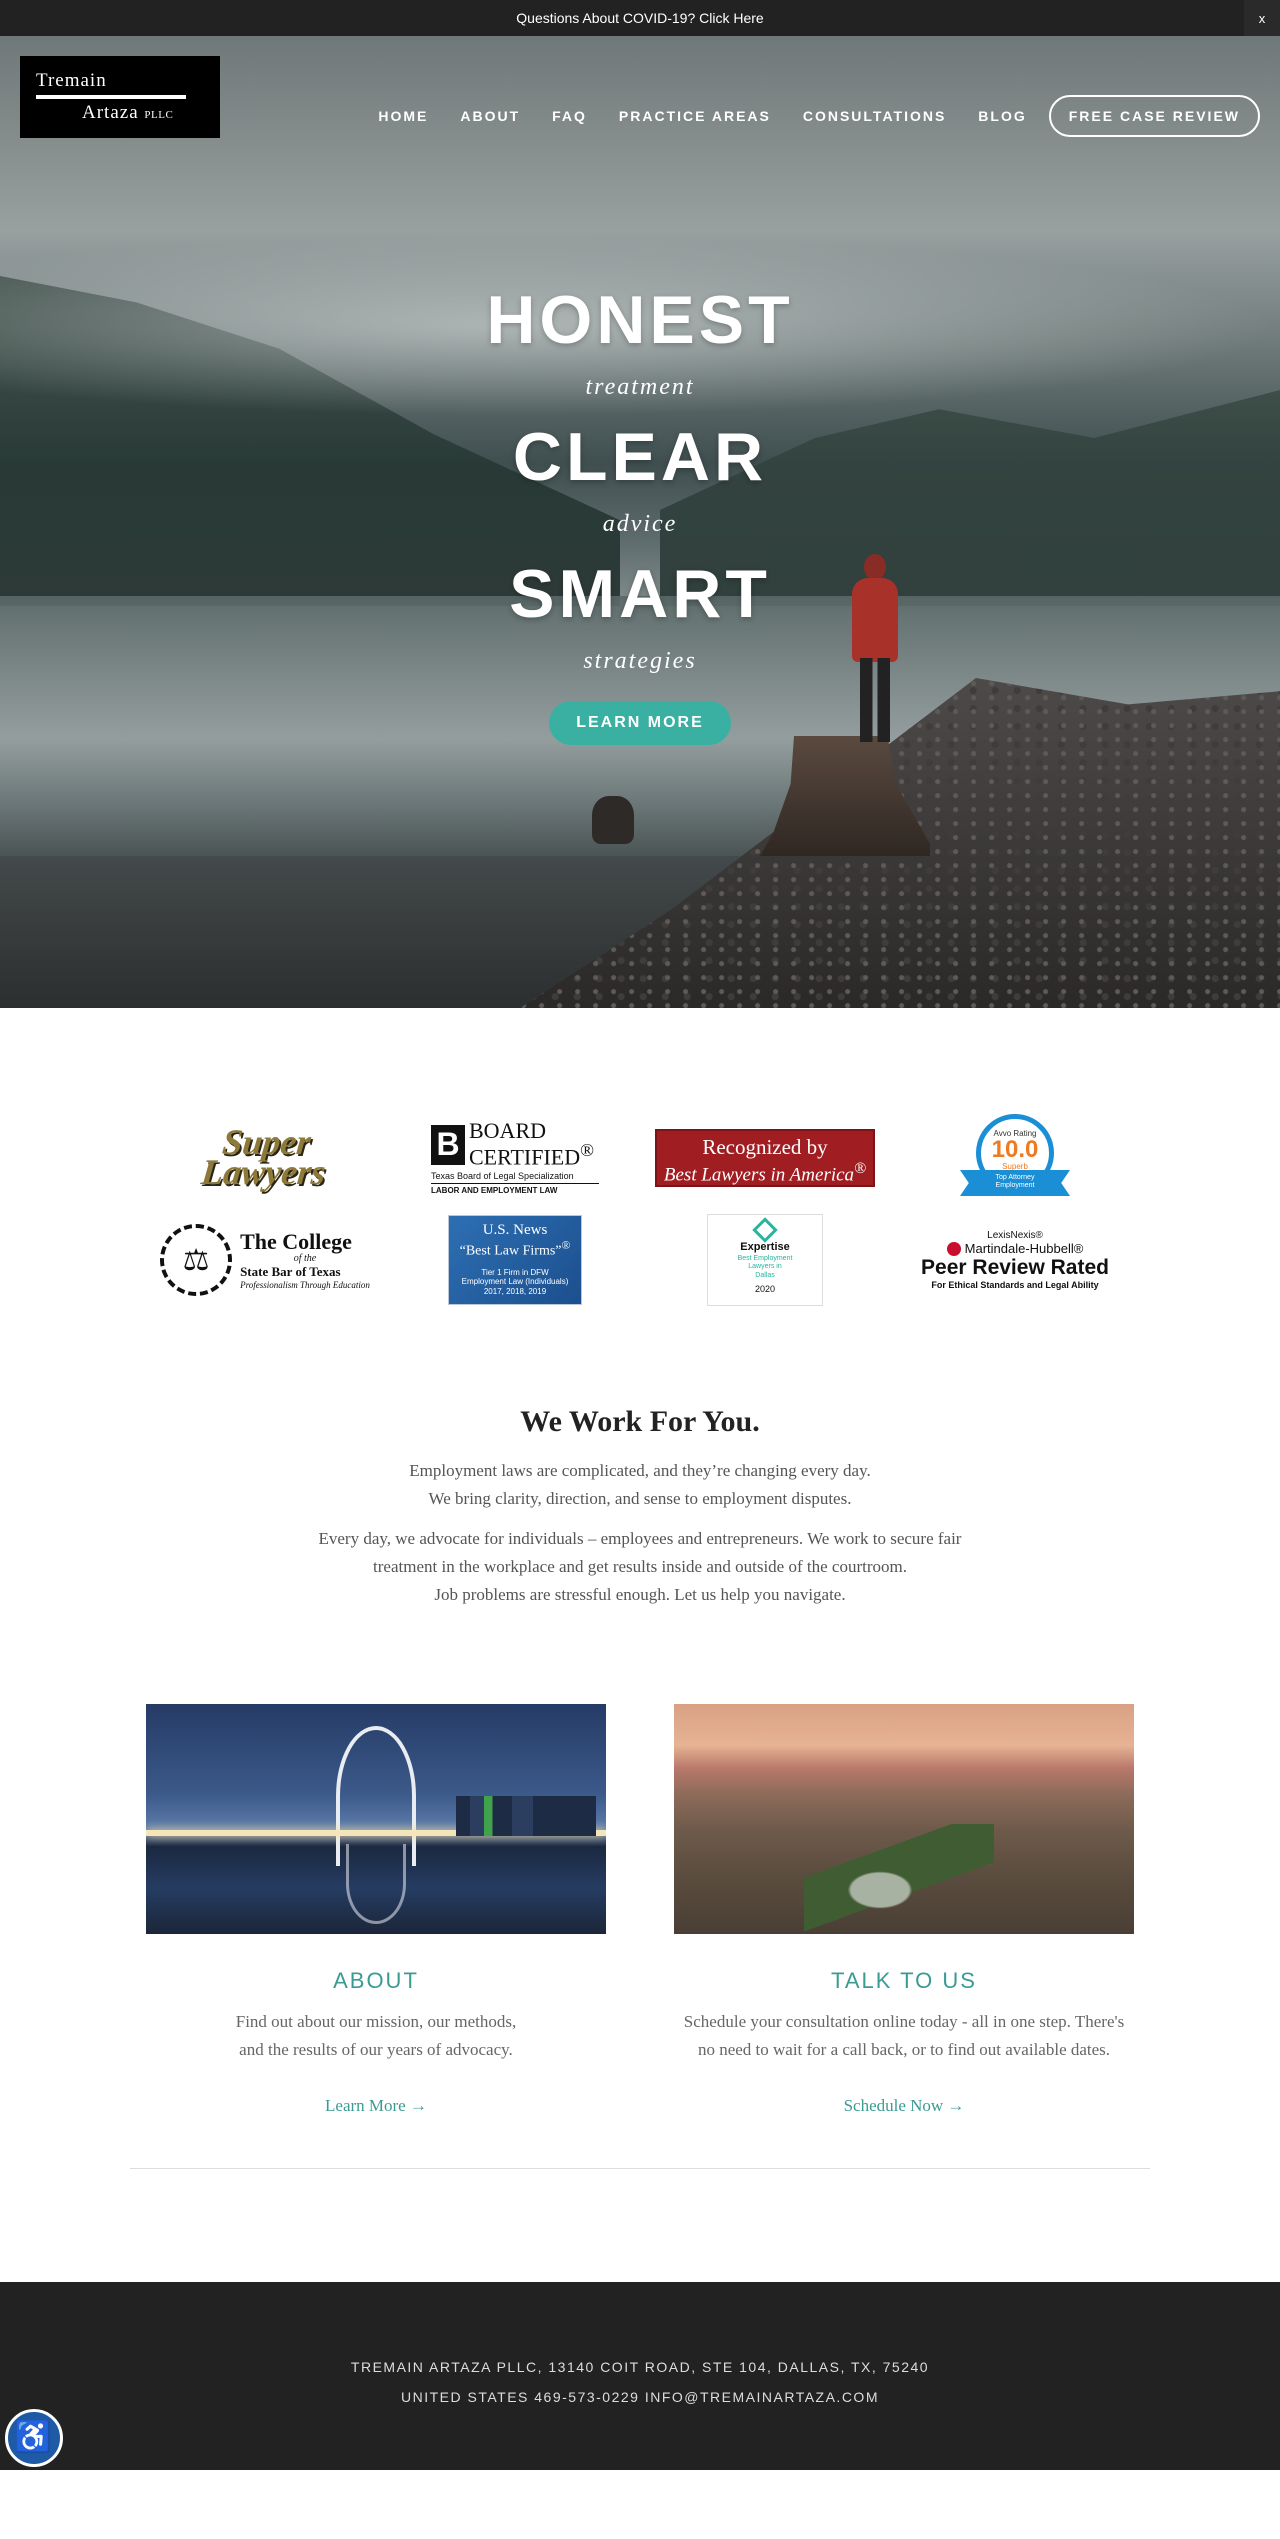 The image size is (1280, 2539). Describe the element at coordinates (296, 1241) in the screenshot. I see `college-title: The College` at that location.